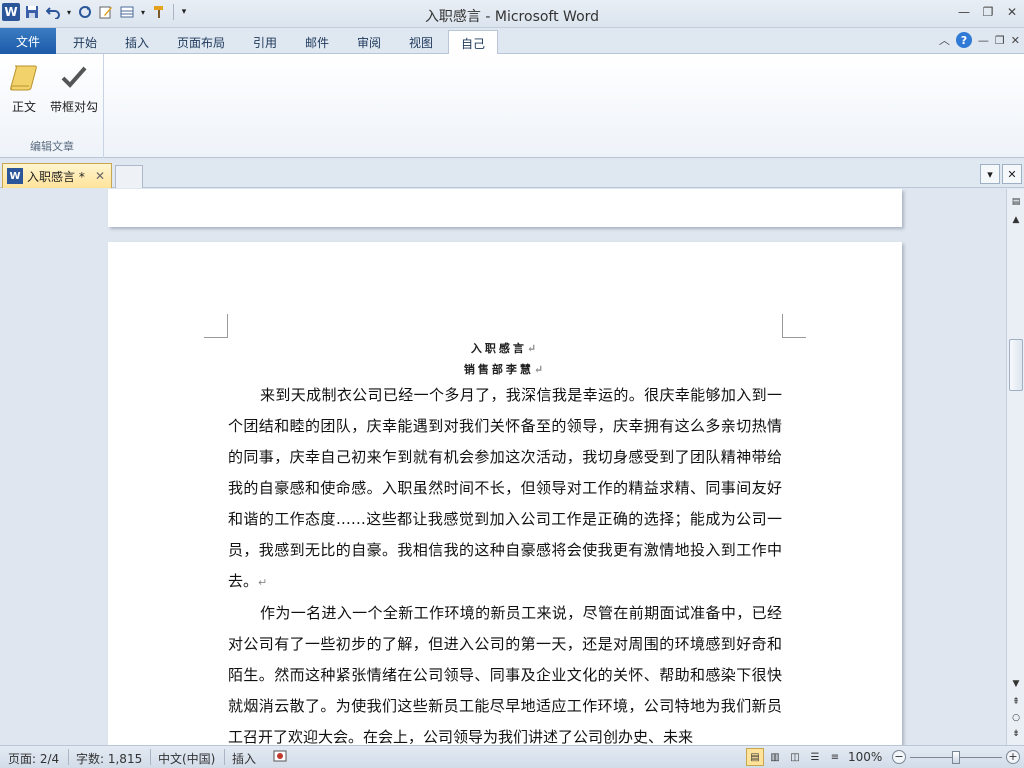 The image size is (1024, 768). I want to click on ribbon: 正文 带框对勾 编辑文章, so click(512, 106).